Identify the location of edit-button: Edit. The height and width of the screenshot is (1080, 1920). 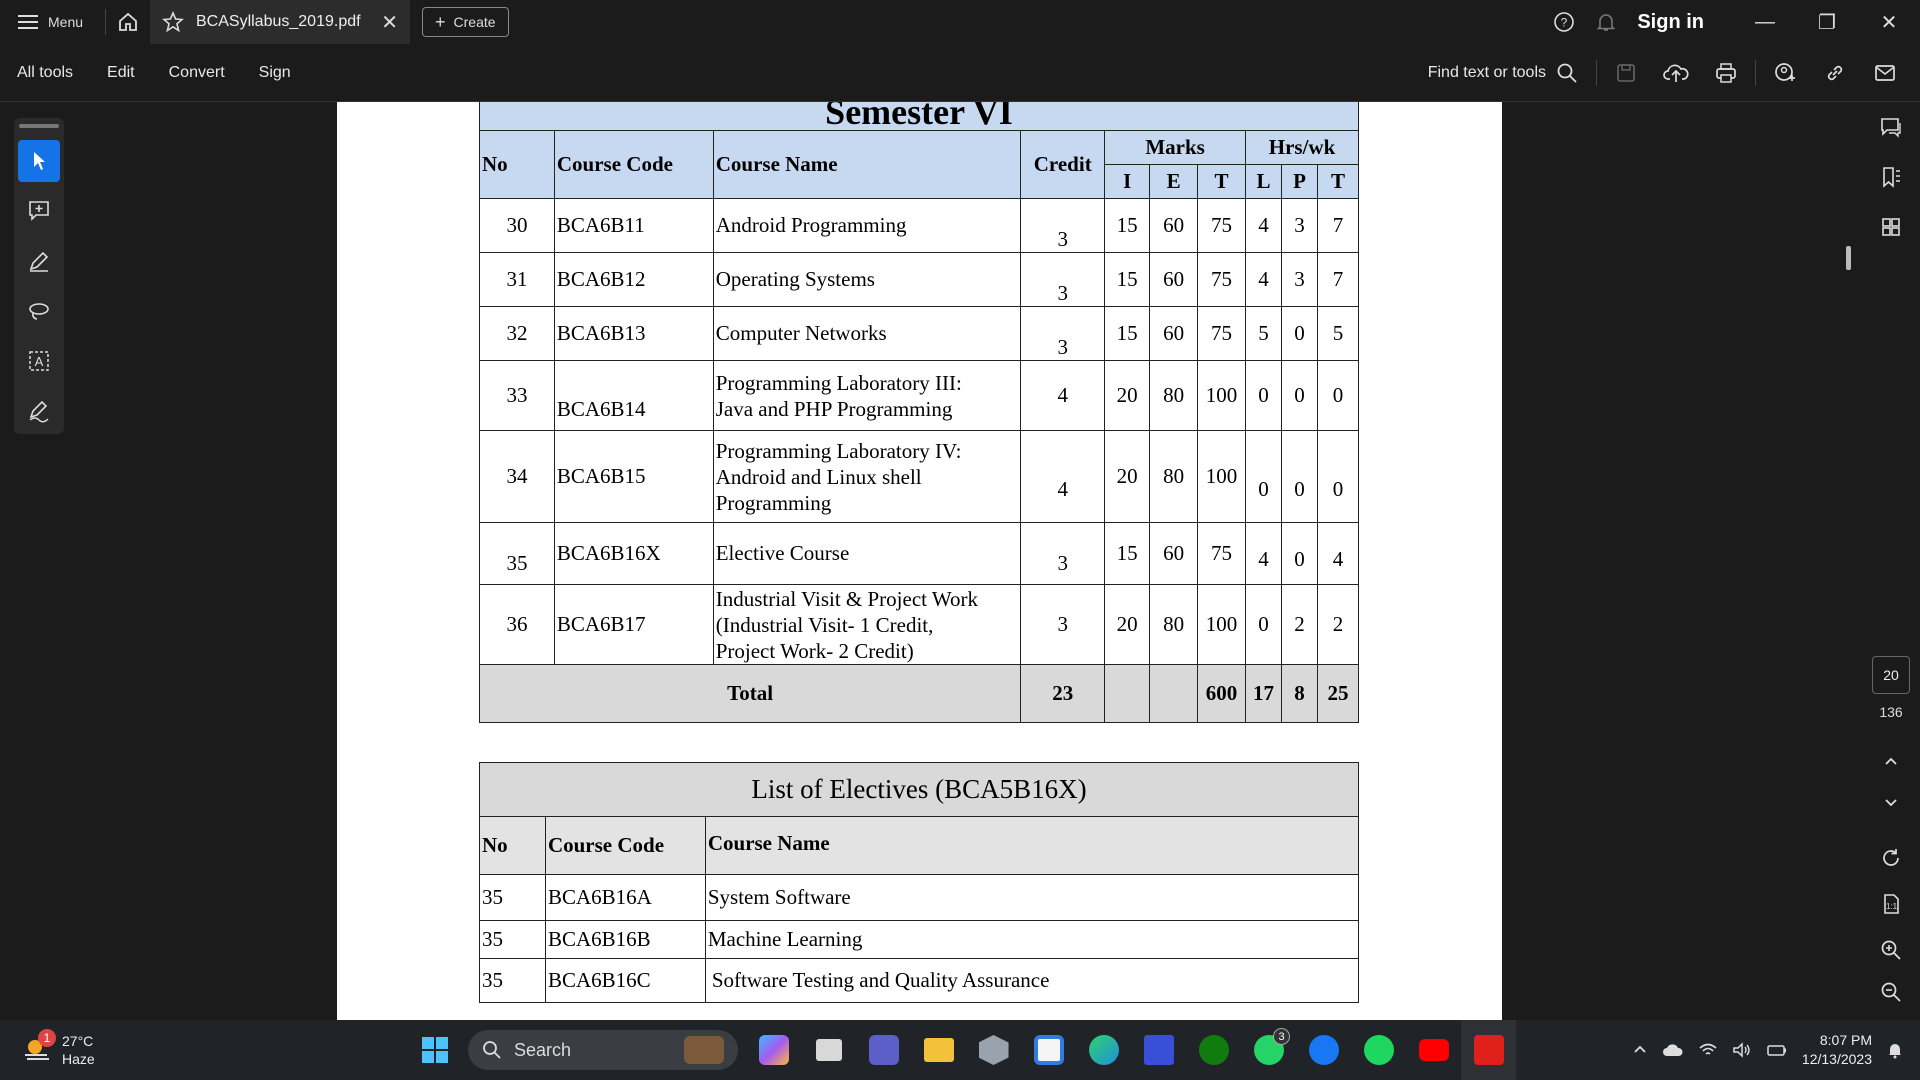
(121, 73).